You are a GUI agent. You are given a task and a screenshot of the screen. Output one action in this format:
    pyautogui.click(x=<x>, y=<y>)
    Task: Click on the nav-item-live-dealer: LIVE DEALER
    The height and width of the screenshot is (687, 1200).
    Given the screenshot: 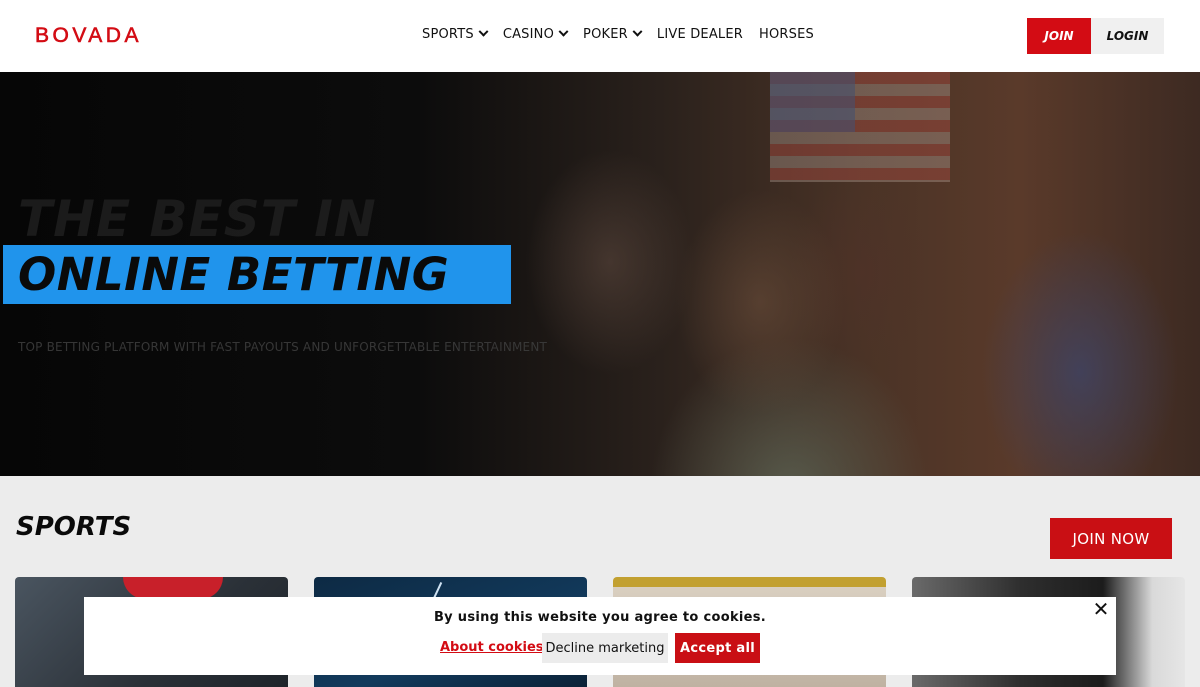 What is the action you would take?
    pyautogui.click(x=700, y=34)
    